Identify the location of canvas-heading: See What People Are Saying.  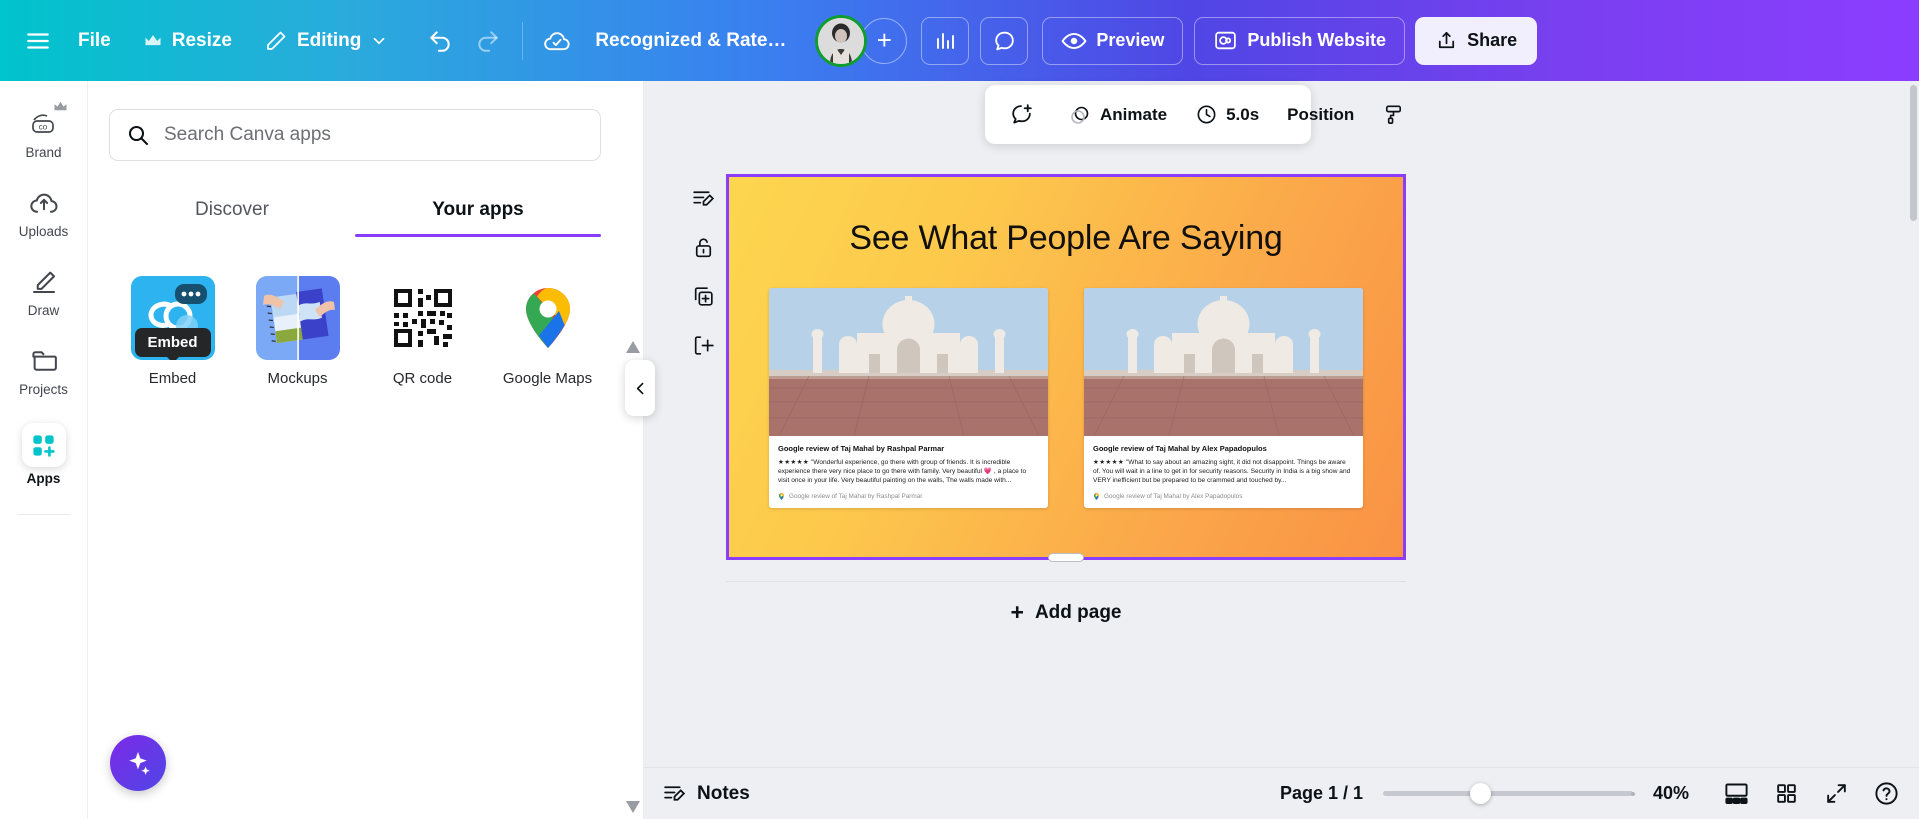
(1066, 238).